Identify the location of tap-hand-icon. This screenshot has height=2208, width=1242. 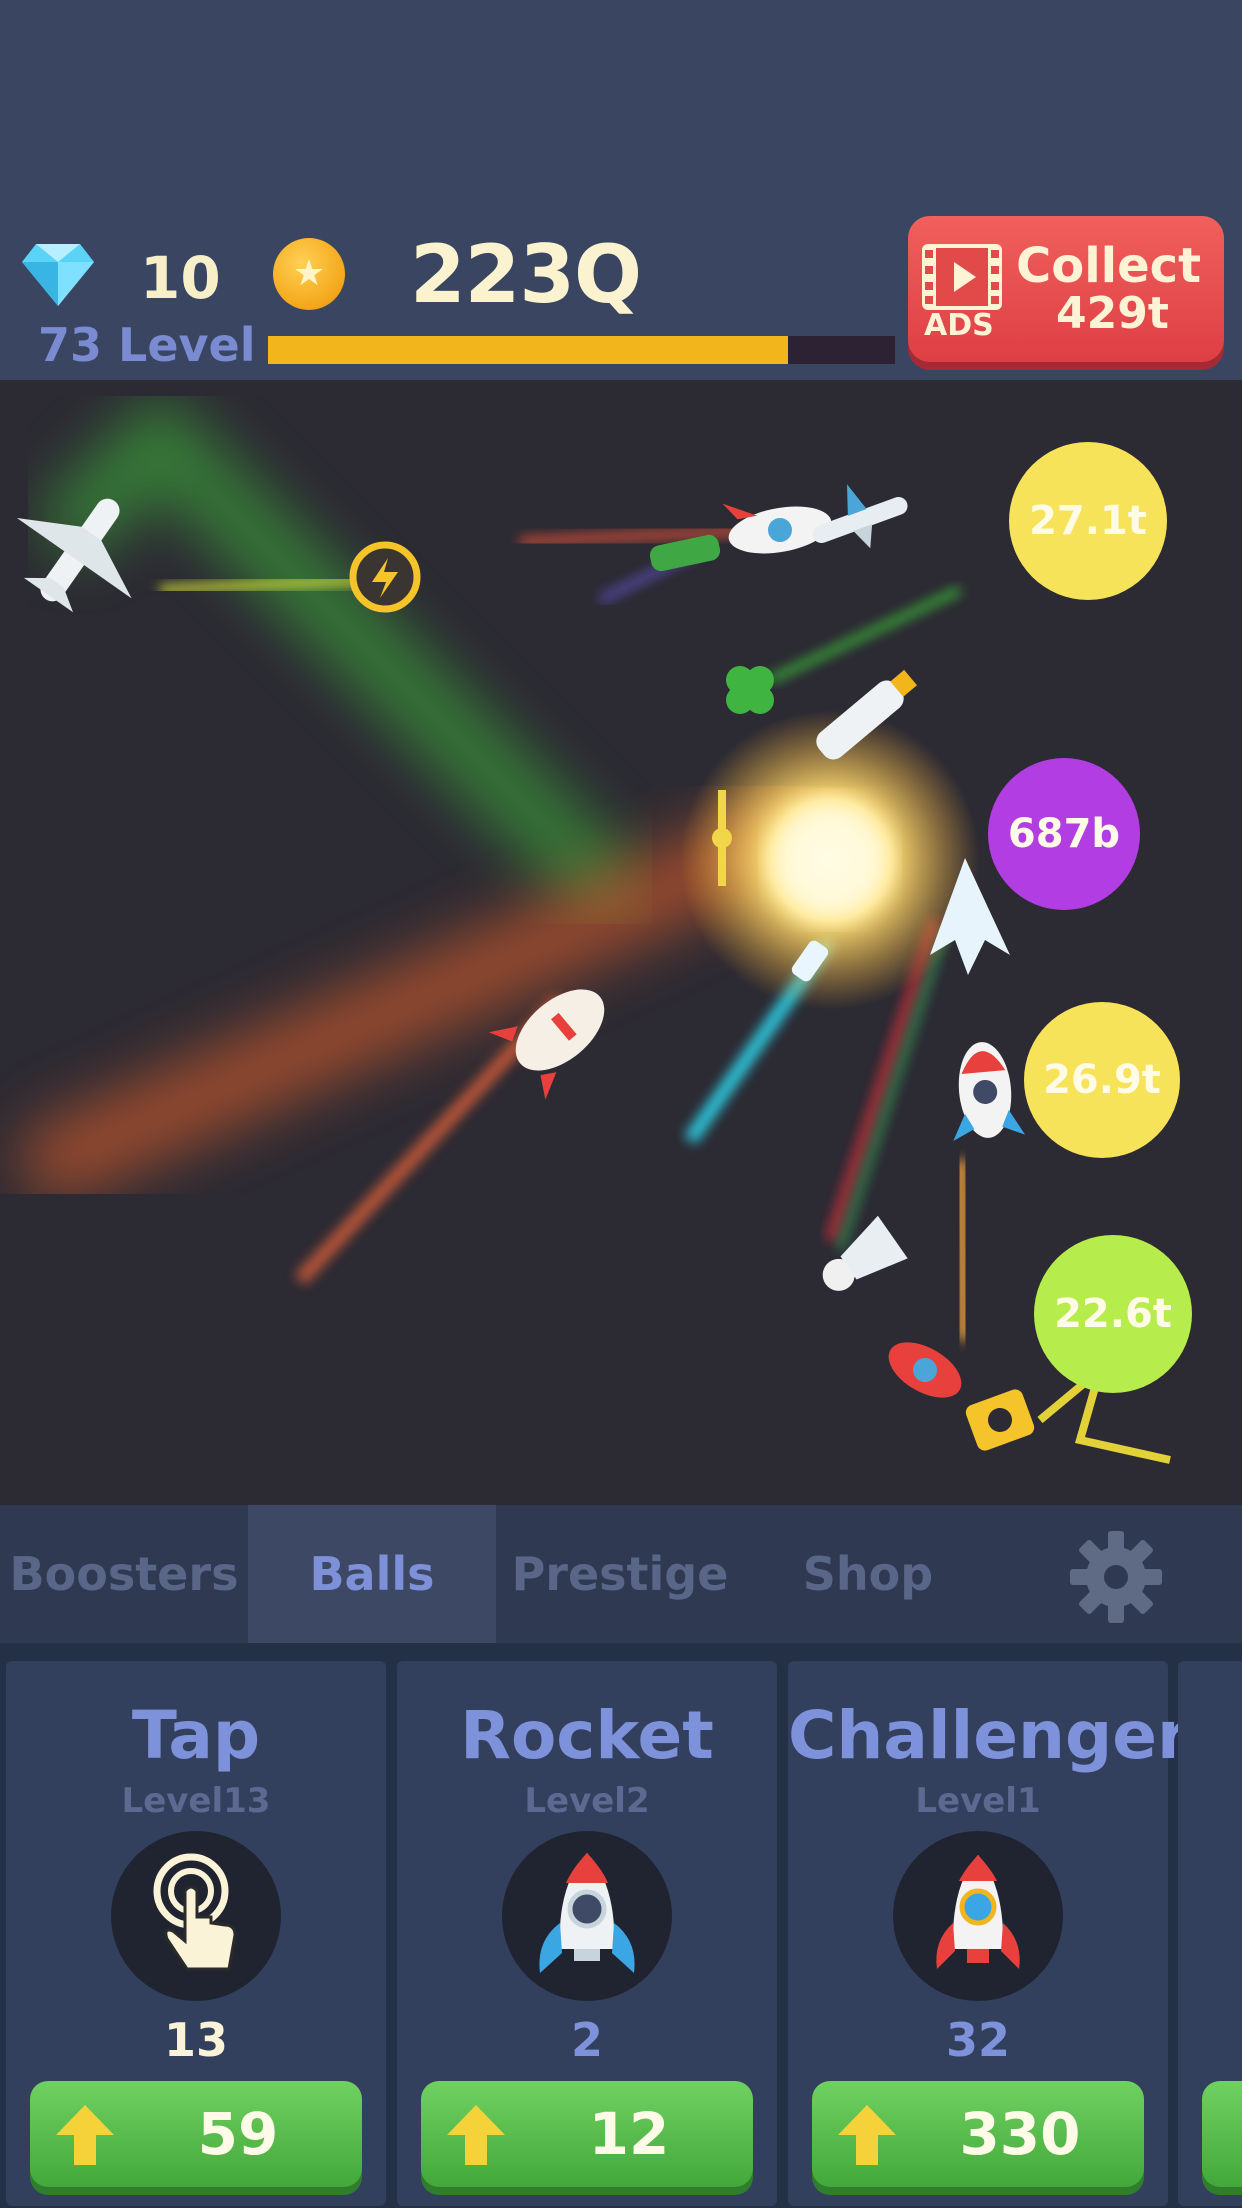
(196, 1916).